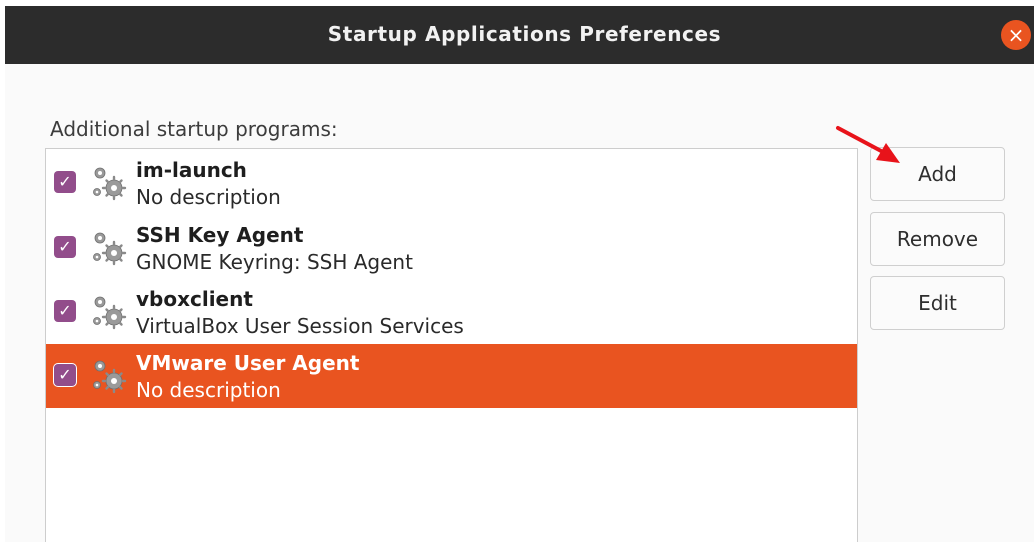  Describe the element at coordinates (274, 262) in the screenshot. I see `program-description: GNOME Keyring: SSH Agent` at that location.